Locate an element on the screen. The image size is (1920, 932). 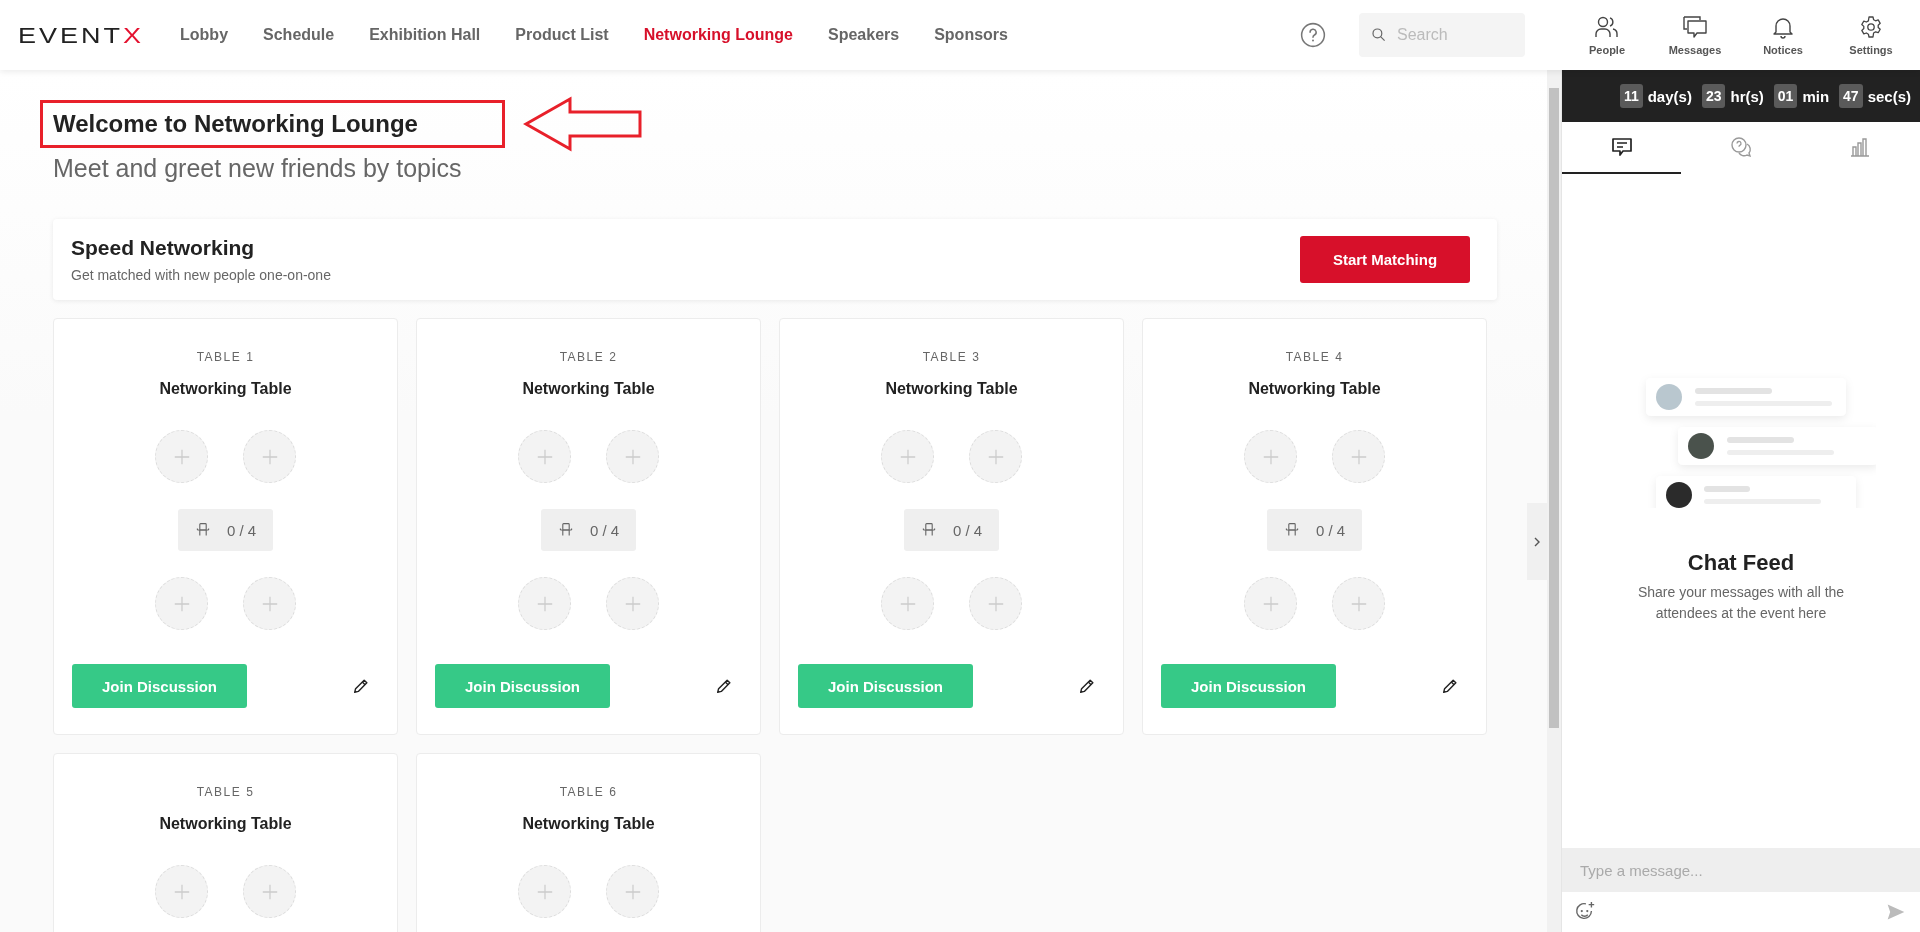
messages-button: Messages is located at coordinates (1695, 35).